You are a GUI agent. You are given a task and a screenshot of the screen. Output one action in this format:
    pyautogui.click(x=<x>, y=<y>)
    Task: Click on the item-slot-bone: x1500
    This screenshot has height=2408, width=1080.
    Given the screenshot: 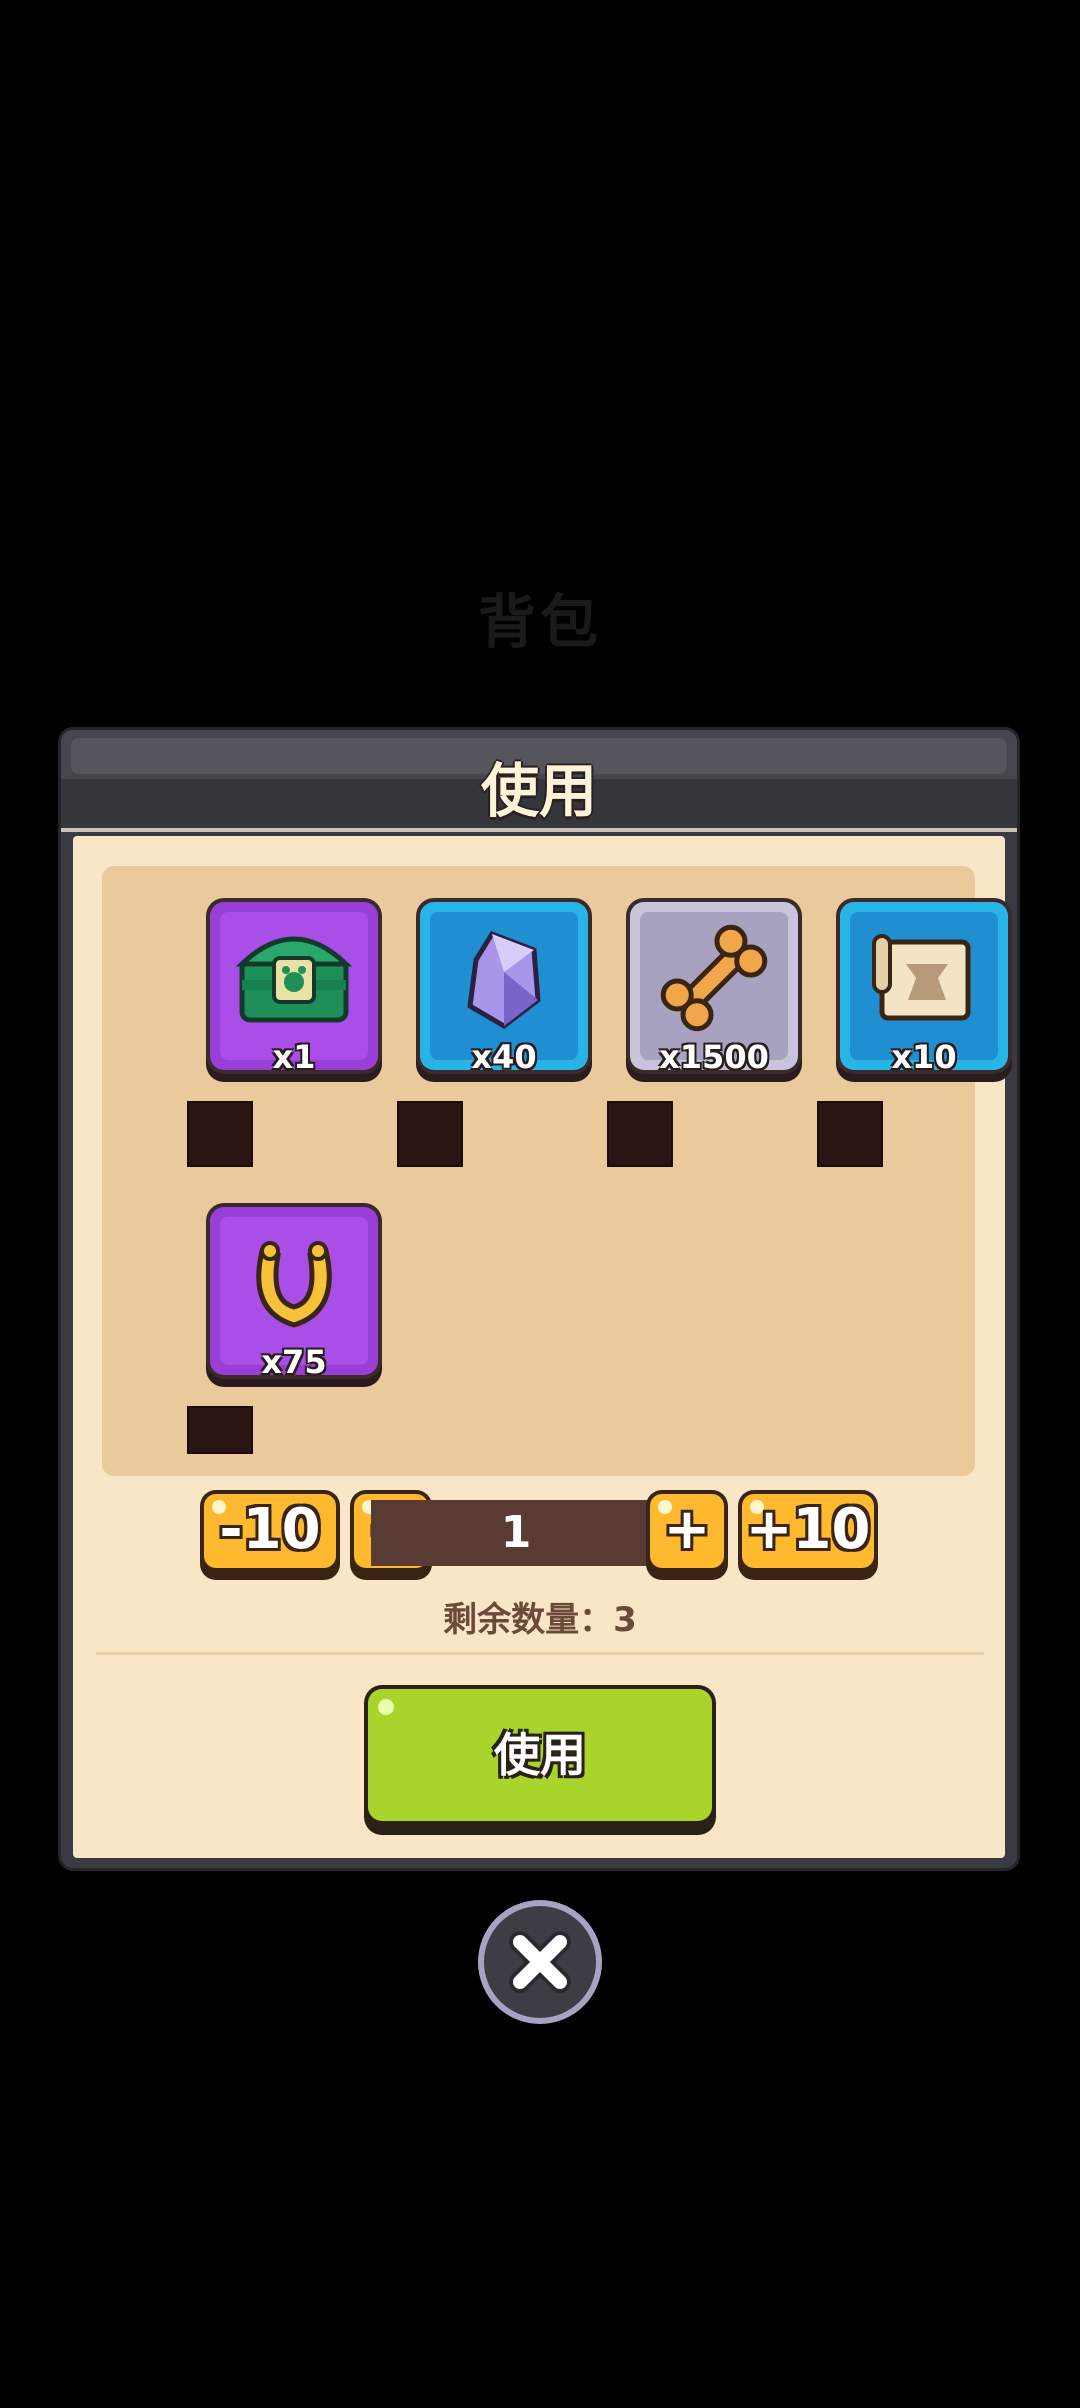 What is the action you would take?
    pyautogui.click(x=714, y=989)
    